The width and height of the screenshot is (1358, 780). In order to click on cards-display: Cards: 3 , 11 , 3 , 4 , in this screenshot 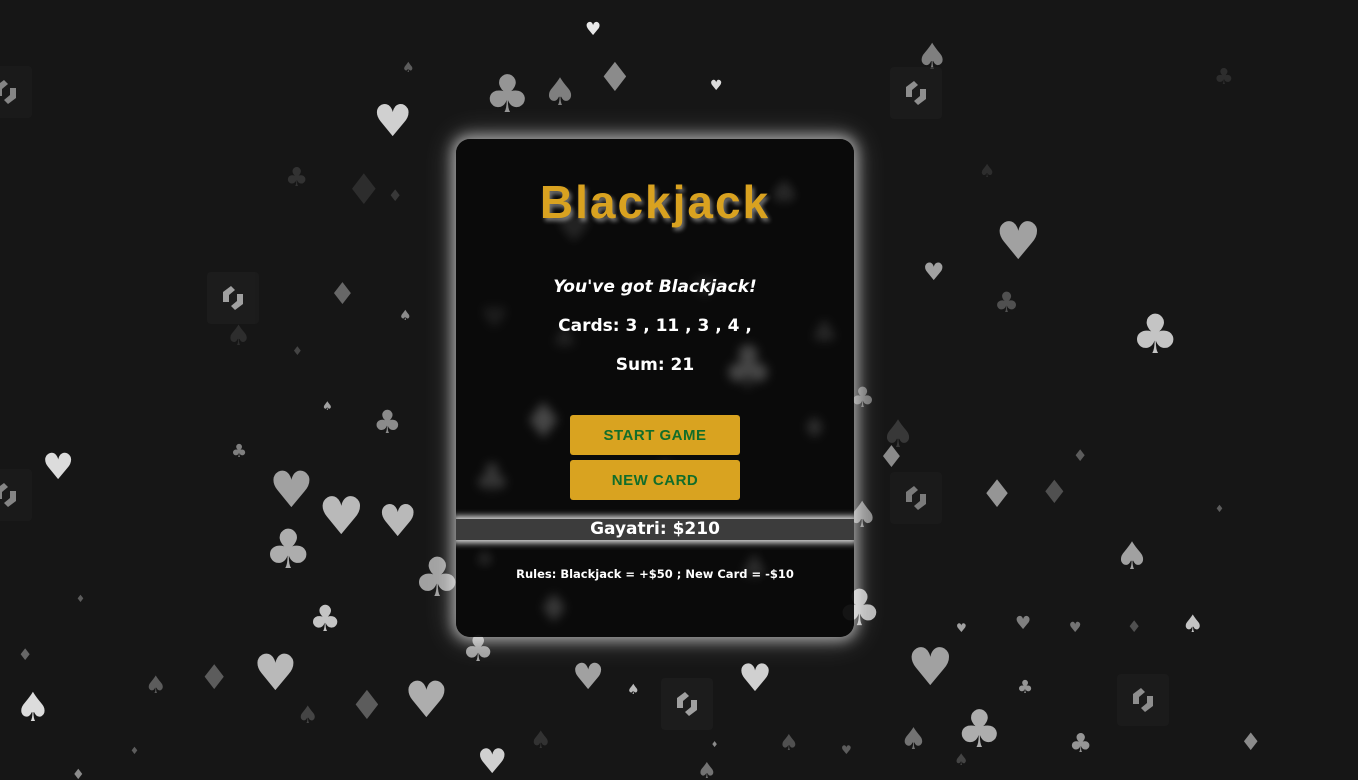, I will do `click(655, 326)`.